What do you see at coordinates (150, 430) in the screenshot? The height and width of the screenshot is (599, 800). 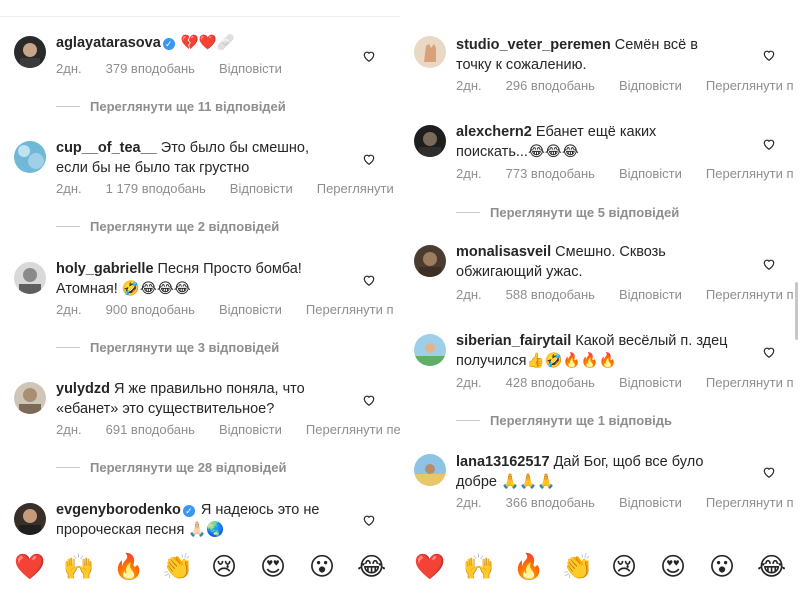 I see `likes-count: 691 вподобань` at bounding box center [150, 430].